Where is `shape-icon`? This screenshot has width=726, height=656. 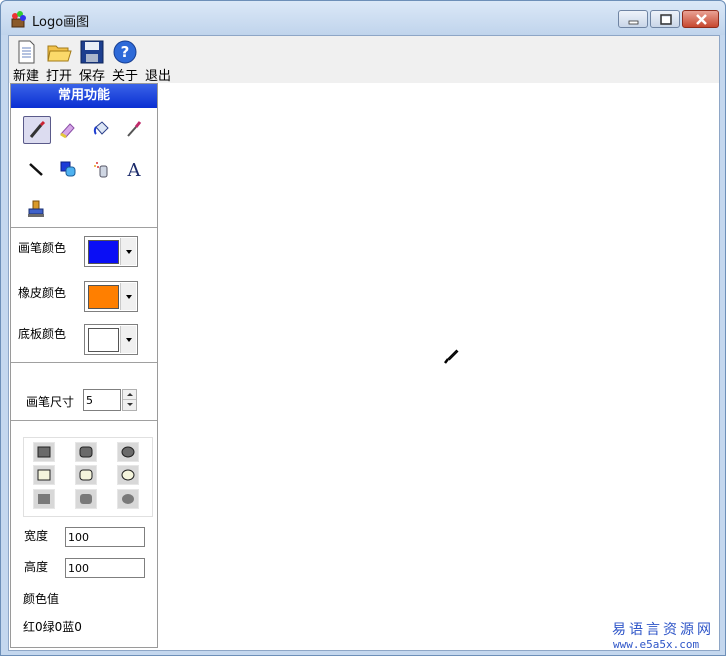 shape-icon is located at coordinates (68, 169).